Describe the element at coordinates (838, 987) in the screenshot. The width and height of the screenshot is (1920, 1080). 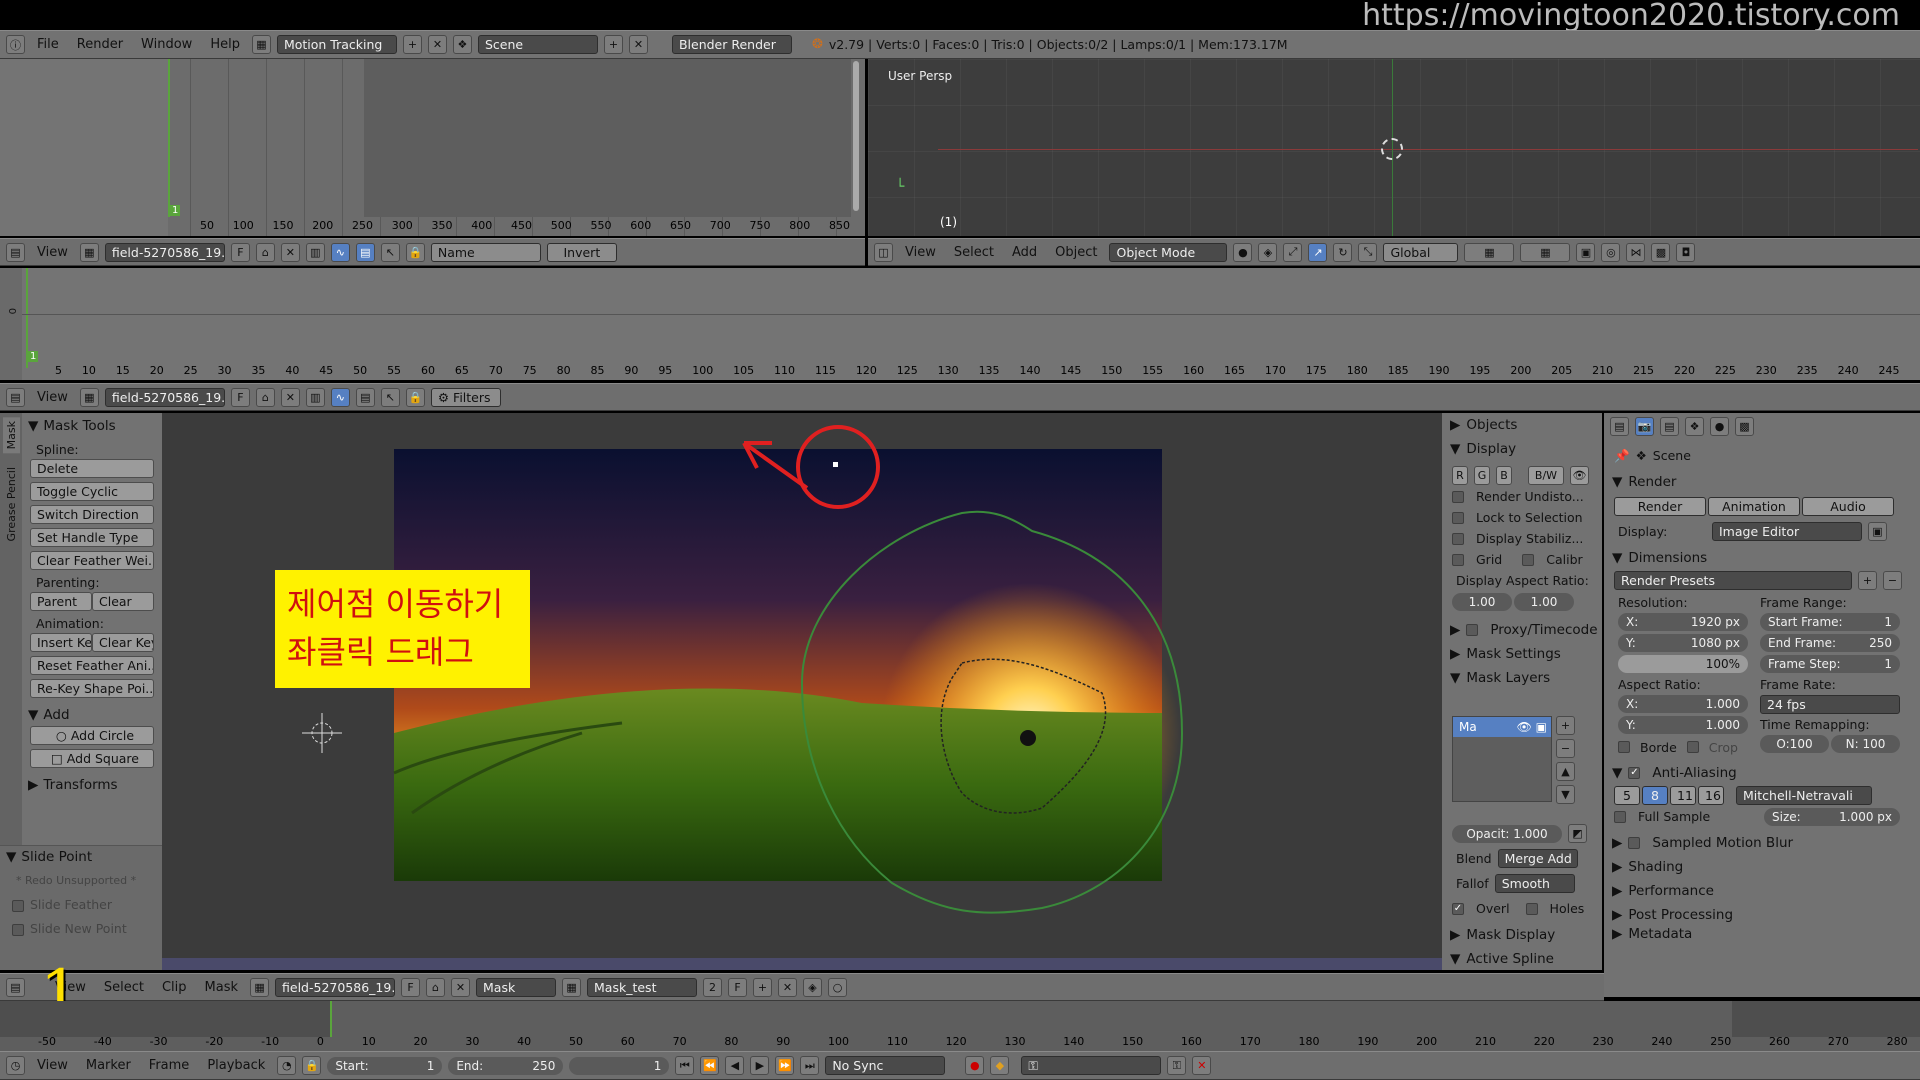
I see `proportional-edit-icon: ○` at that location.